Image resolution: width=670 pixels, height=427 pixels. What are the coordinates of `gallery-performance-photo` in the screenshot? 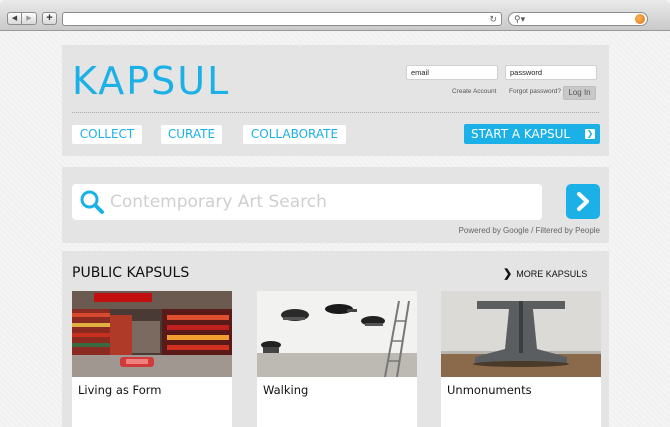 It's located at (337, 334).